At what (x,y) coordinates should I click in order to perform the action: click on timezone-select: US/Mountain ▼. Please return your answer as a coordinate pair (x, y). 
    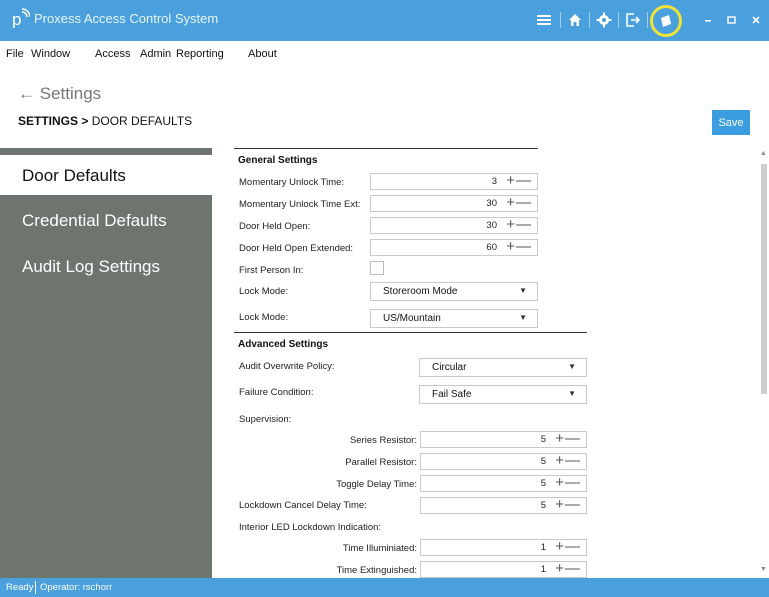
    Looking at the image, I should click on (454, 318).